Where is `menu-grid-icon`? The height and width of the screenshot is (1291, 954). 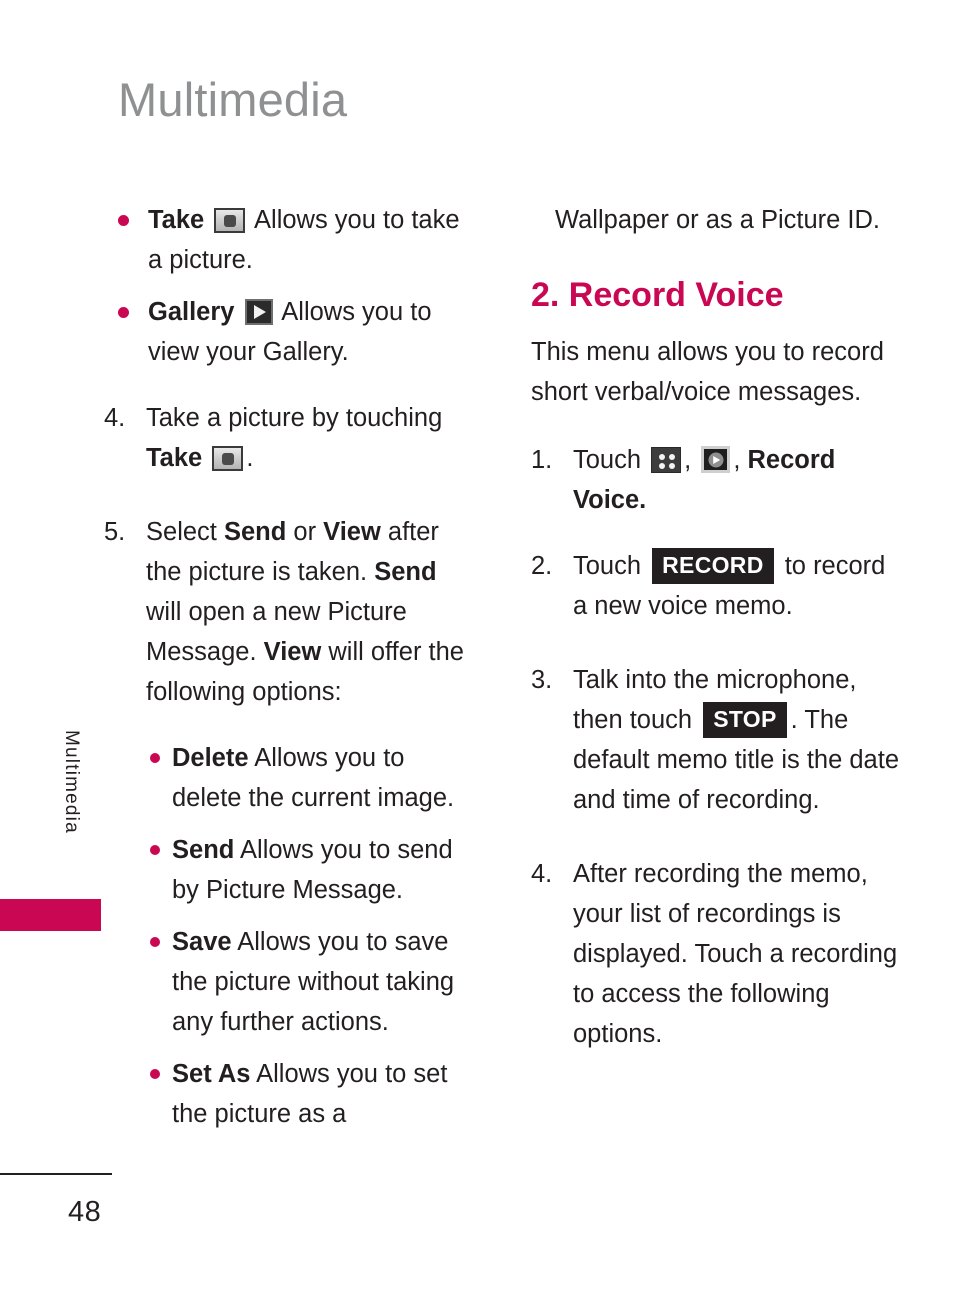 menu-grid-icon is located at coordinates (666, 460).